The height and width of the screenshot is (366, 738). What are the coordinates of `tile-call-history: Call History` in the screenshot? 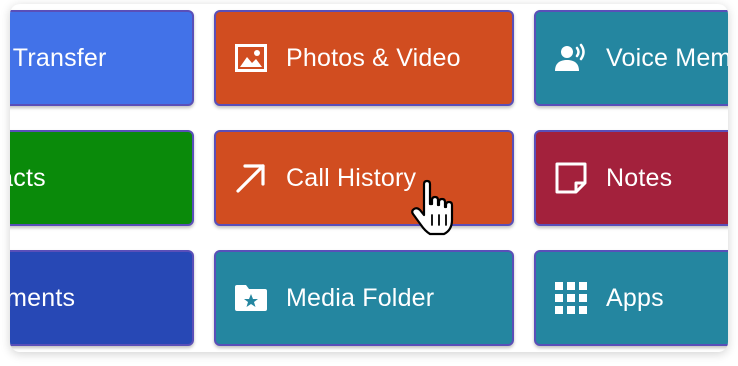 It's located at (364, 178).